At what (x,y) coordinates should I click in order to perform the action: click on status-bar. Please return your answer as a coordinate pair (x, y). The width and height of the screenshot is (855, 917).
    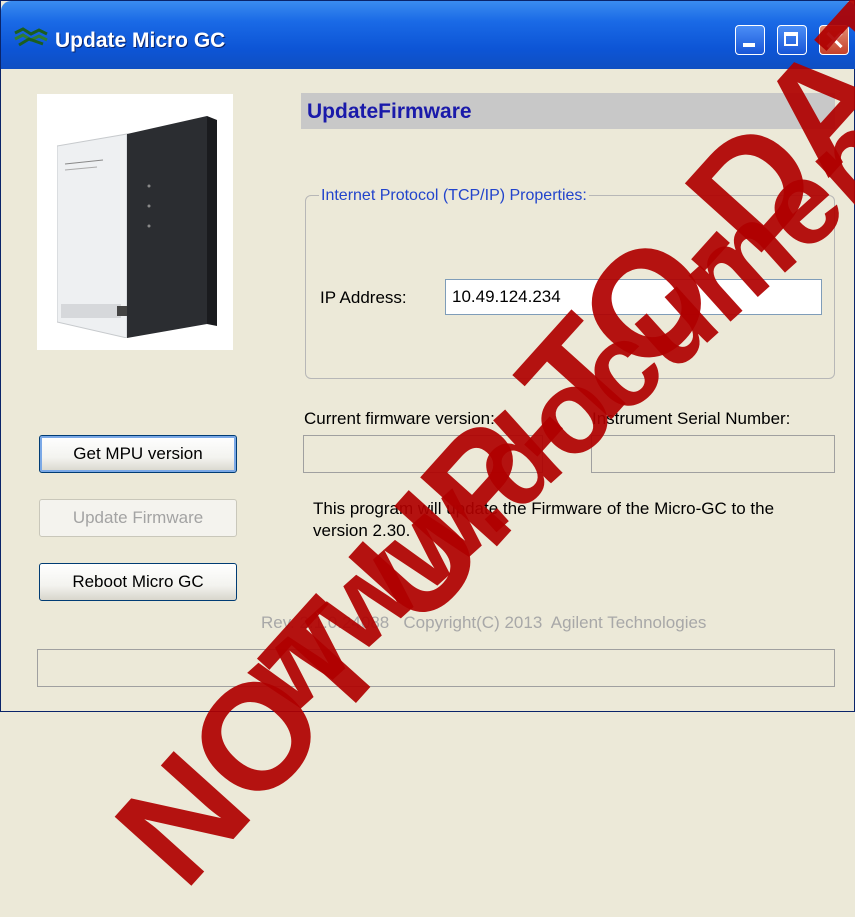
    Looking at the image, I should click on (436, 668).